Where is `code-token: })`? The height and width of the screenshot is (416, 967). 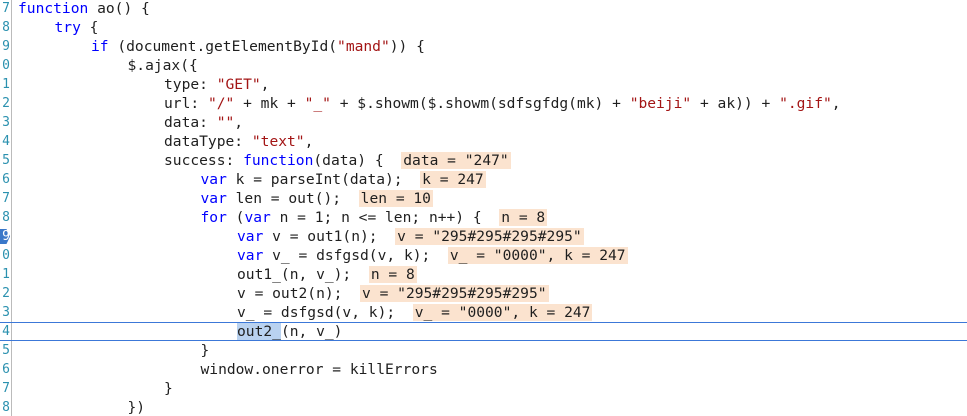
code-token: }) is located at coordinates (136, 407).